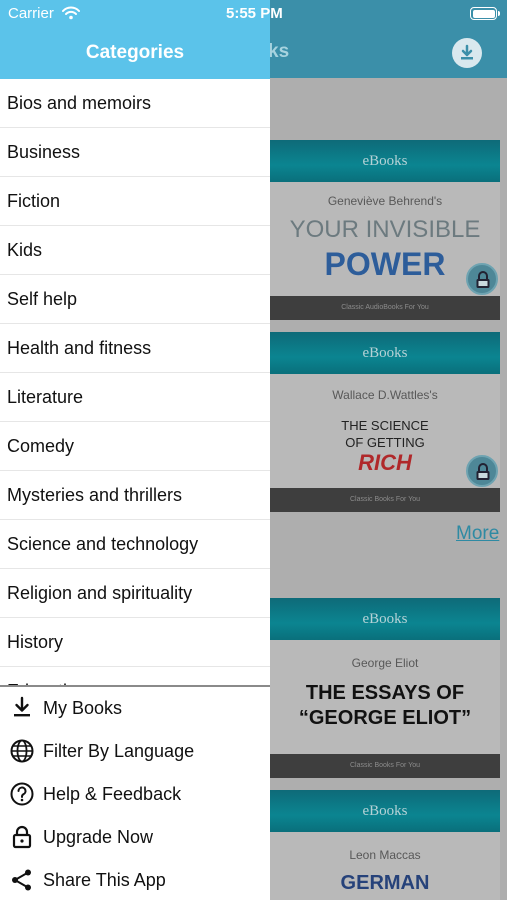 This screenshot has height=900, width=507. What do you see at coordinates (385, 201) in the screenshot?
I see `book-author: Geneviève Behrend's` at bounding box center [385, 201].